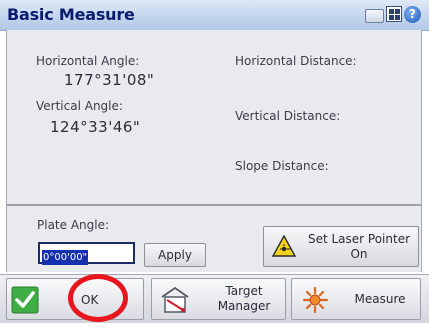 The width and height of the screenshot is (429, 323). What do you see at coordinates (175, 299) in the screenshot?
I see `target-manager-icon` at bounding box center [175, 299].